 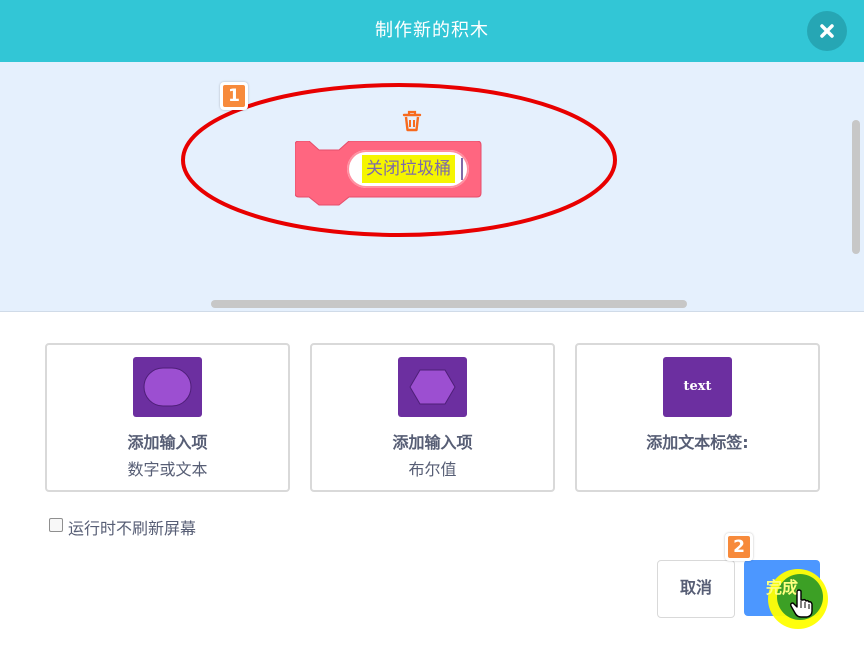 I want to click on round-input-icon, so click(x=167, y=387).